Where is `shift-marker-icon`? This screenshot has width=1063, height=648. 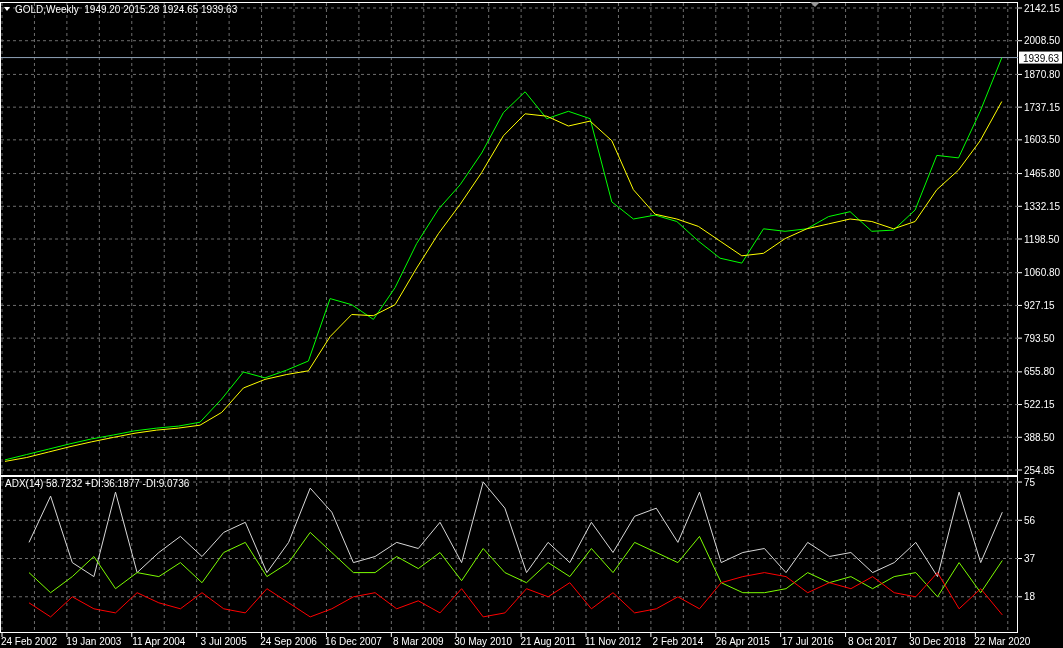
shift-marker-icon is located at coordinates (815, 4).